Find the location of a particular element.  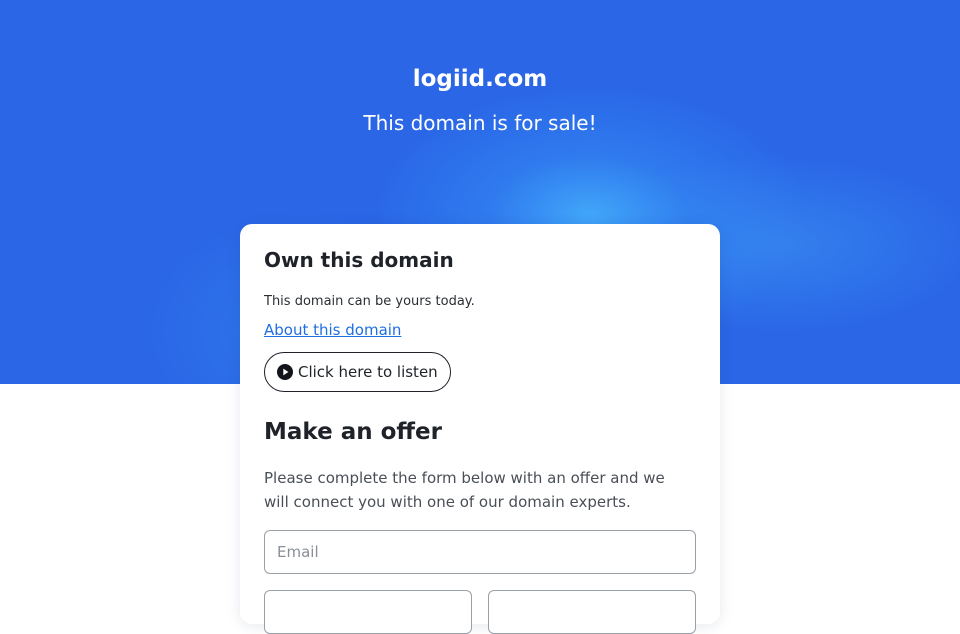

about-domain-link: About this domain is located at coordinates (332, 330).